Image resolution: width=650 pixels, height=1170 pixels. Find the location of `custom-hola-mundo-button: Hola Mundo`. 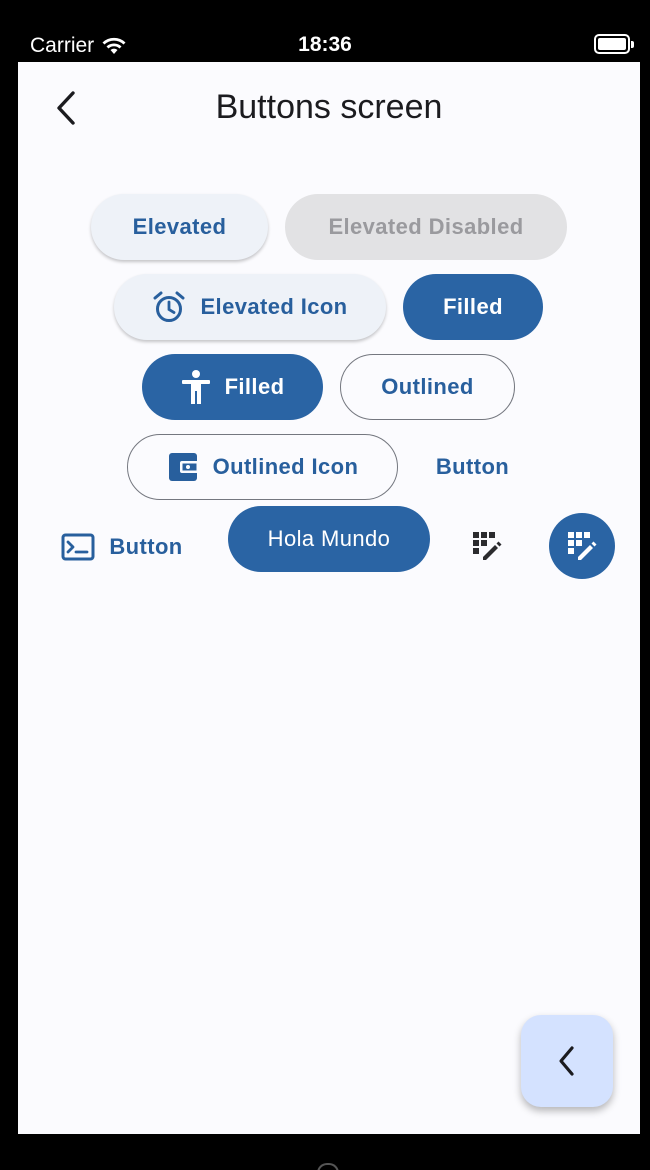

custom-hola-mundo-button: Hola Mundo is located at coordinates (329, 539).